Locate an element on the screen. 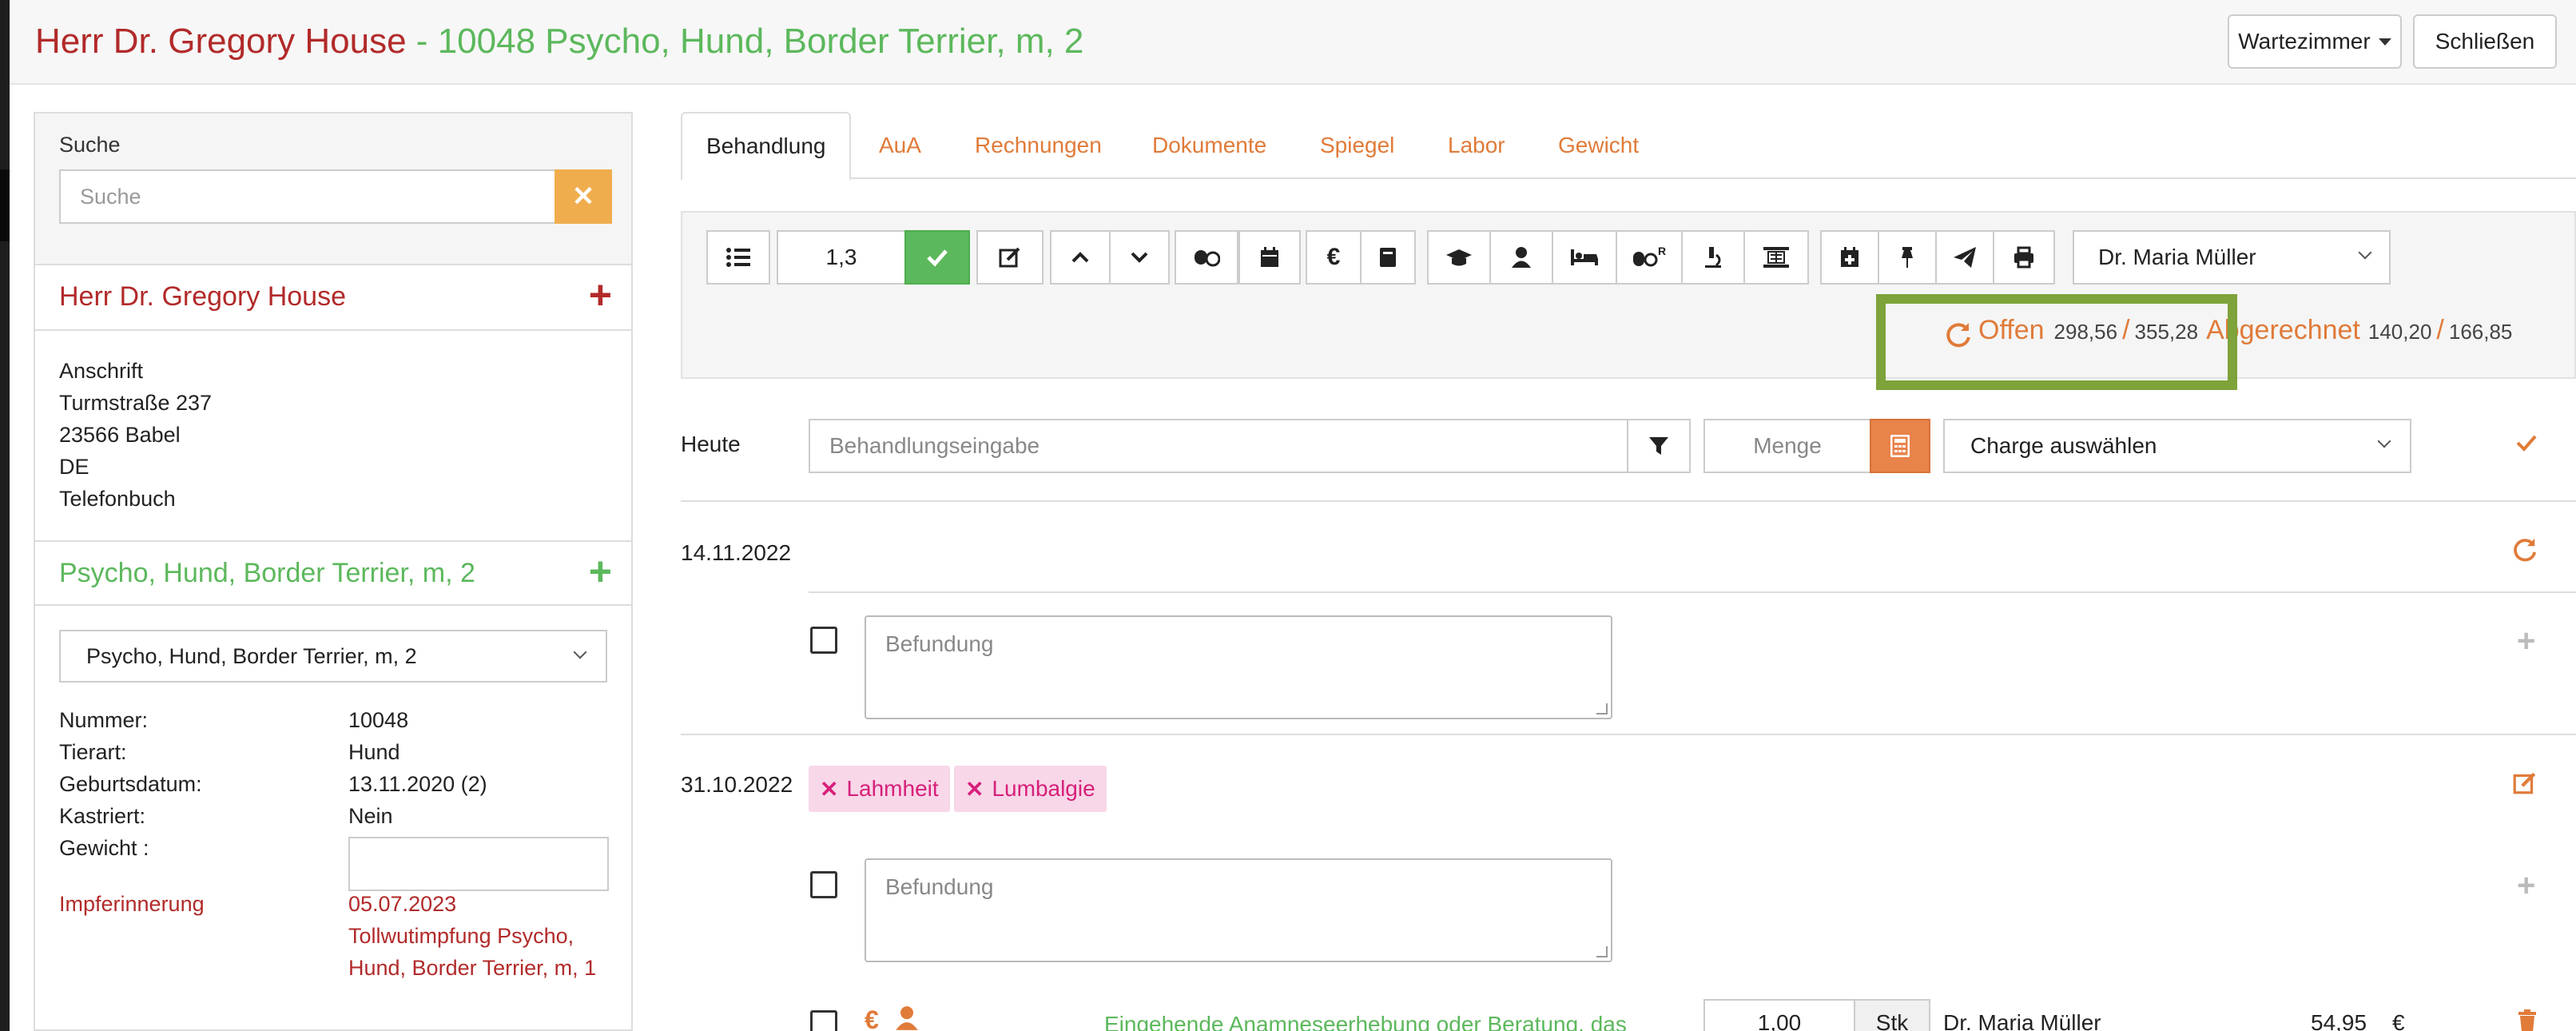 This screenshot has height=1031, width=2576. pet-section-header: Psycho, Hund, Border Terrier, m, 2 + is located at coordinates (333, 573).